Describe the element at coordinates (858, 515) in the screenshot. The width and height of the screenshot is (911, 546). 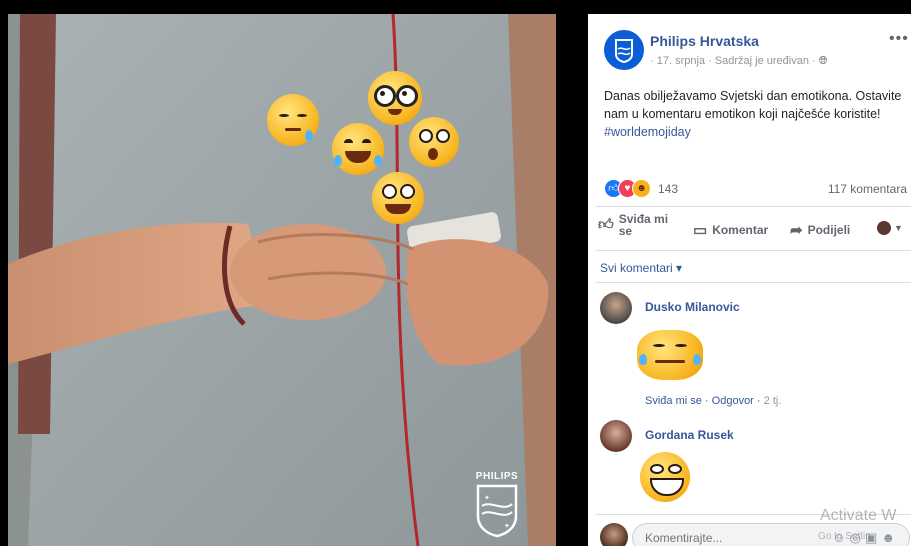
I see `activate-windows-watermark: Activate W` at that location.